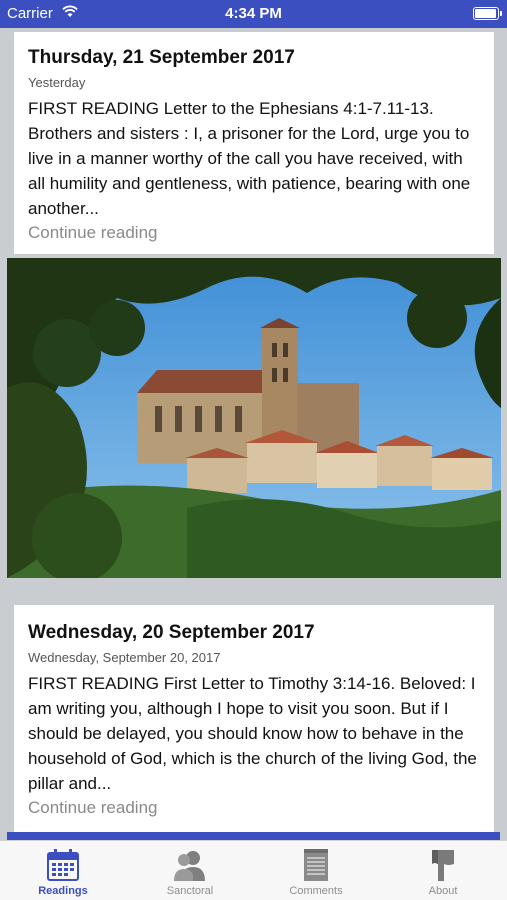 The image size is (507, 900). What do you see at coordinates (171, 632) in the screenshot?
I see `reading-title: Wednesday, 20 September 2017` at bounding box center [171, 632].